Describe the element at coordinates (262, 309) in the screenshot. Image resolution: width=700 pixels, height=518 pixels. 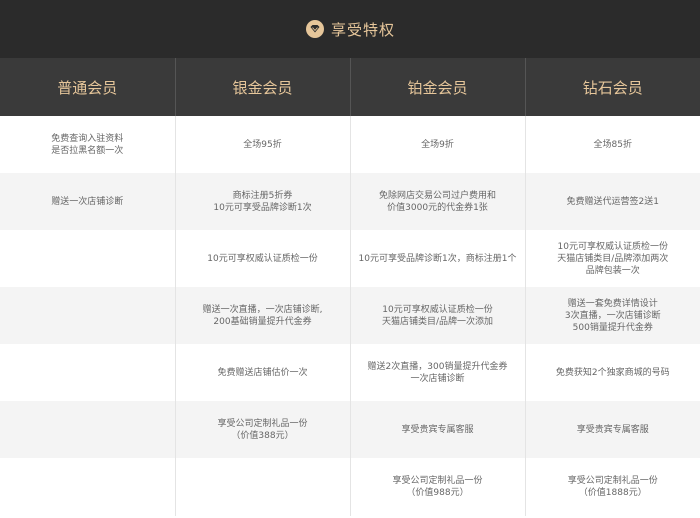
I see `cell-text: 赠送一次直播，一次店铺诊断,` at that location.